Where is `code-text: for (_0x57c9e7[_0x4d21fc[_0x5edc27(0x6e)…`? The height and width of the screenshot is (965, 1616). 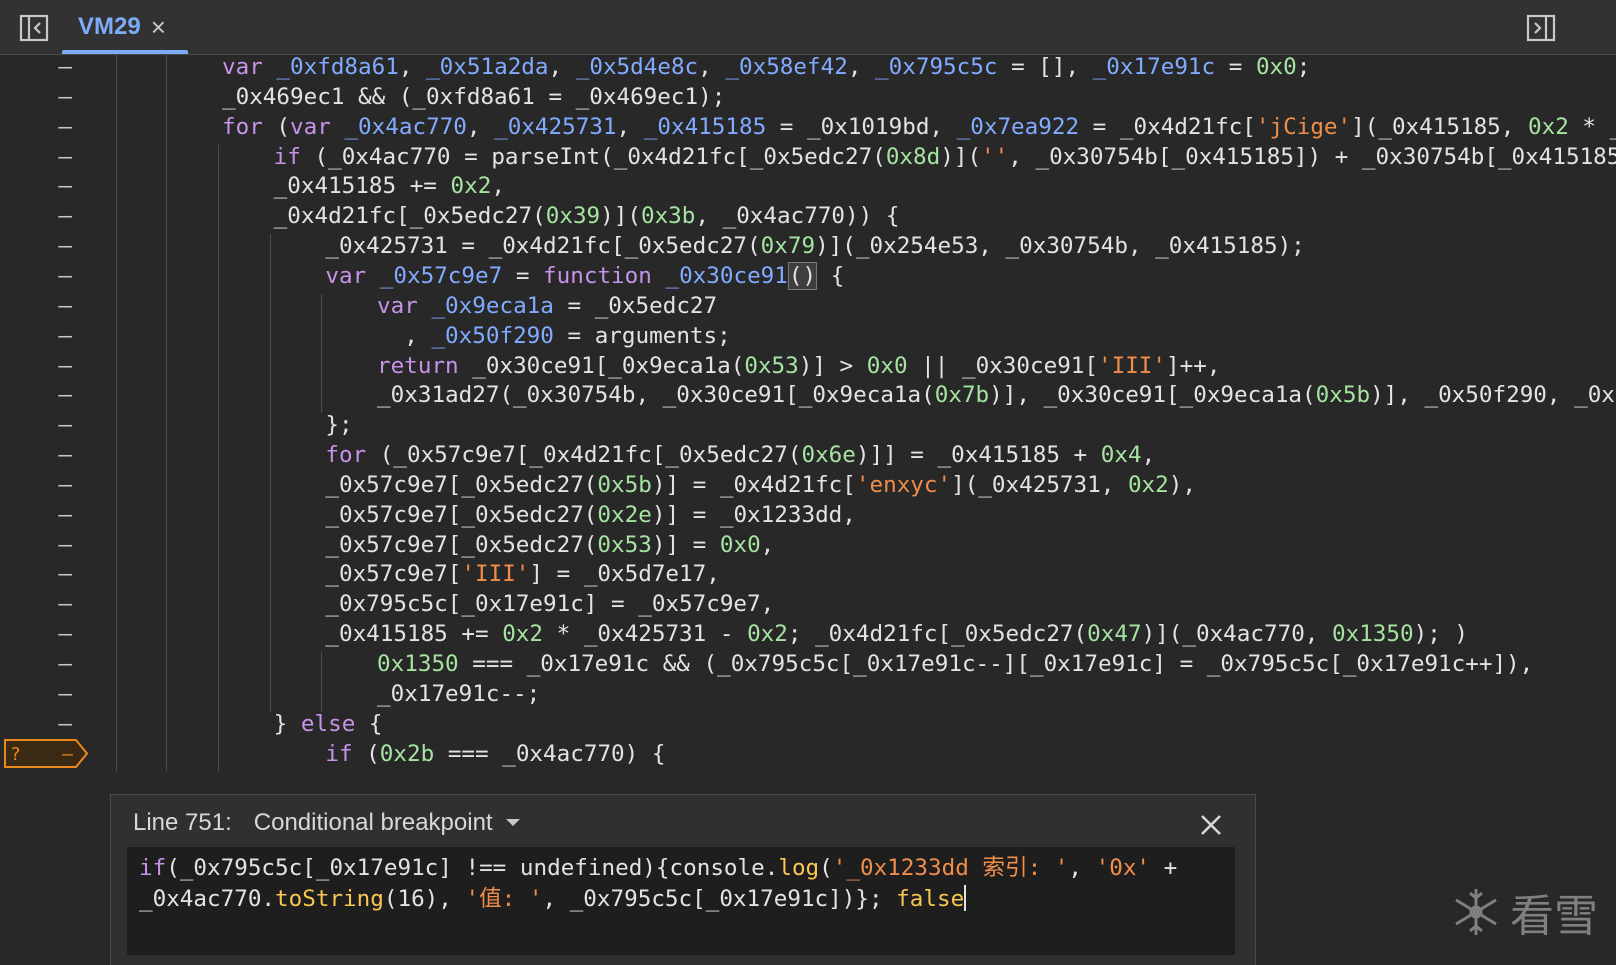 code-text: for (_0x57c9e7[_0x4d21fc[_0x5edc27(0x6e)… is located at coordinates (740, 455).